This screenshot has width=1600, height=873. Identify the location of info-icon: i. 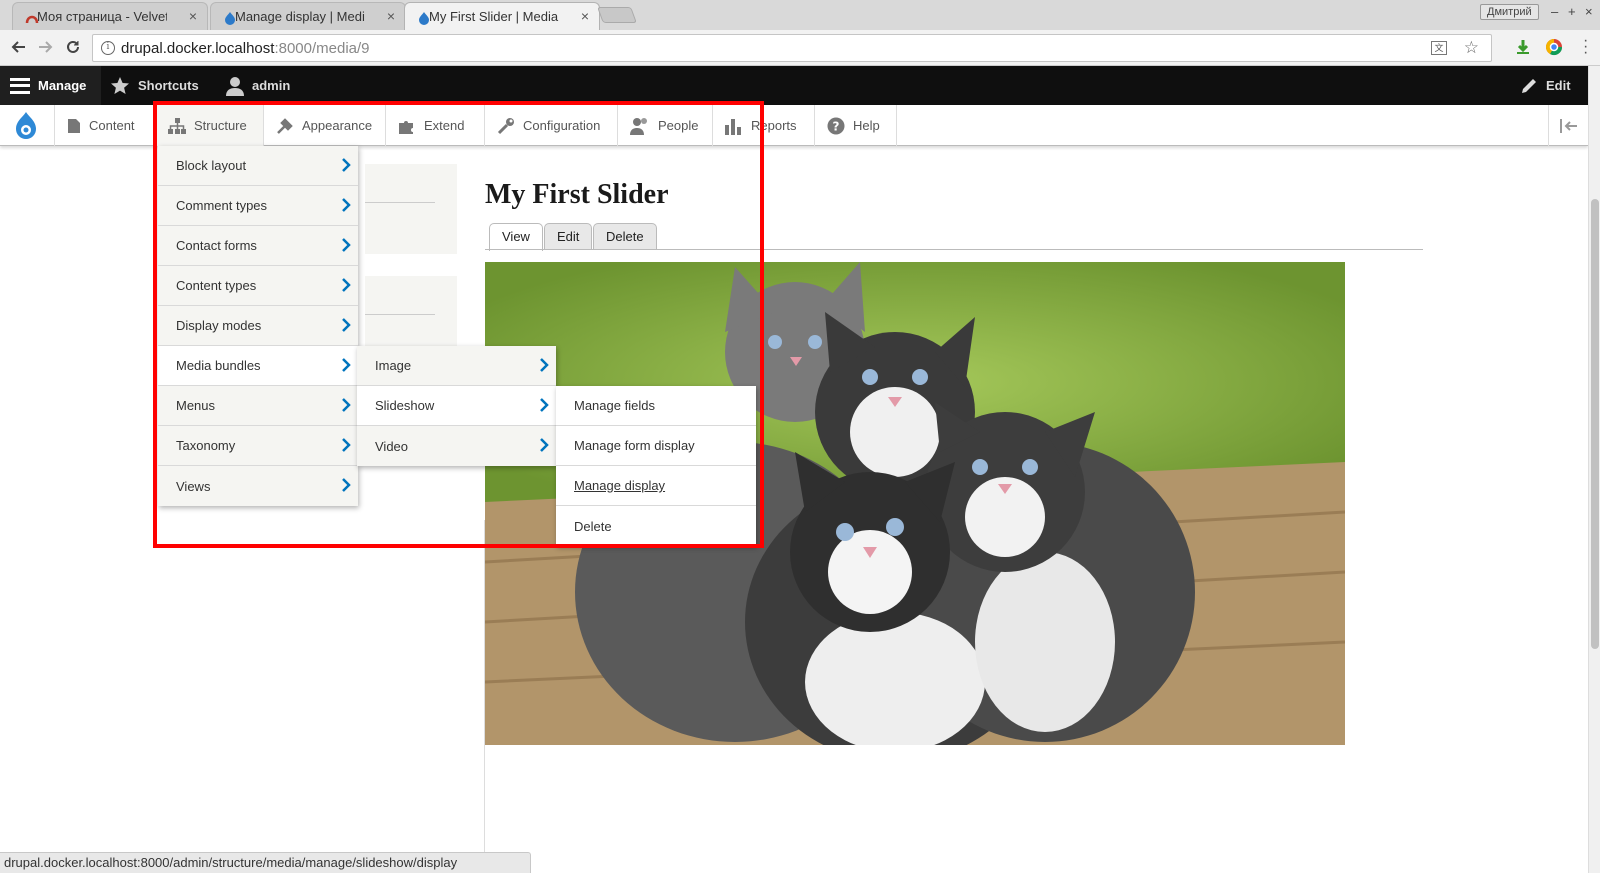
(108, 48).